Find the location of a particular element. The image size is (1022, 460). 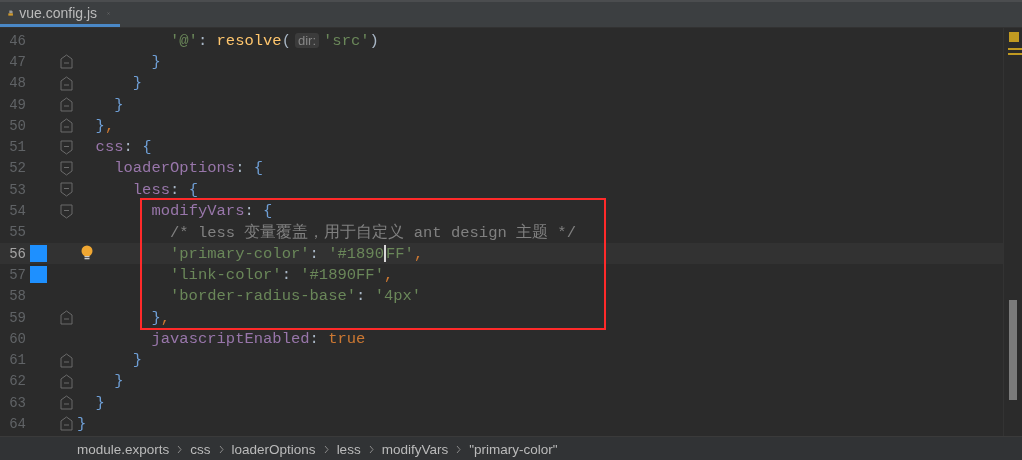

property-name: modifyVars is located at coordinates (198, 211).